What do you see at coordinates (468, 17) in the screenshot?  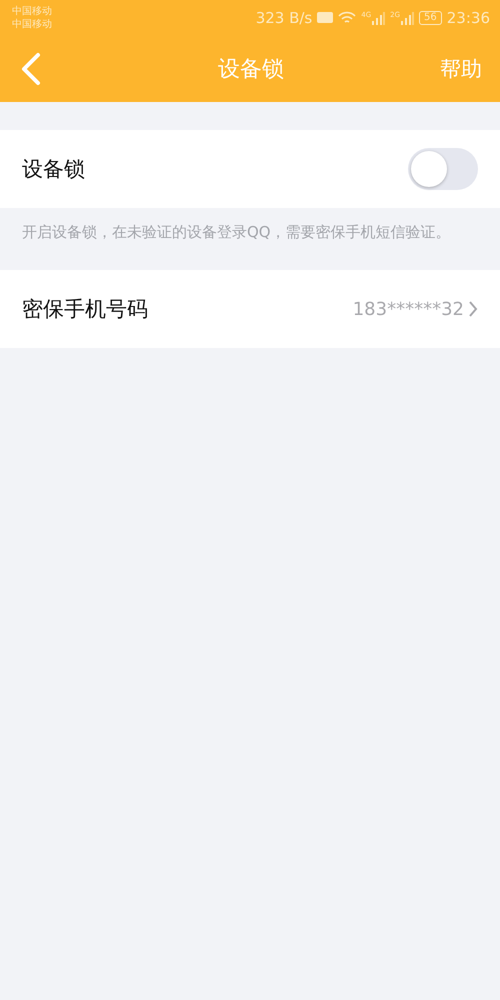 I see `clock: 23:36` at bounding box center [468, 17].